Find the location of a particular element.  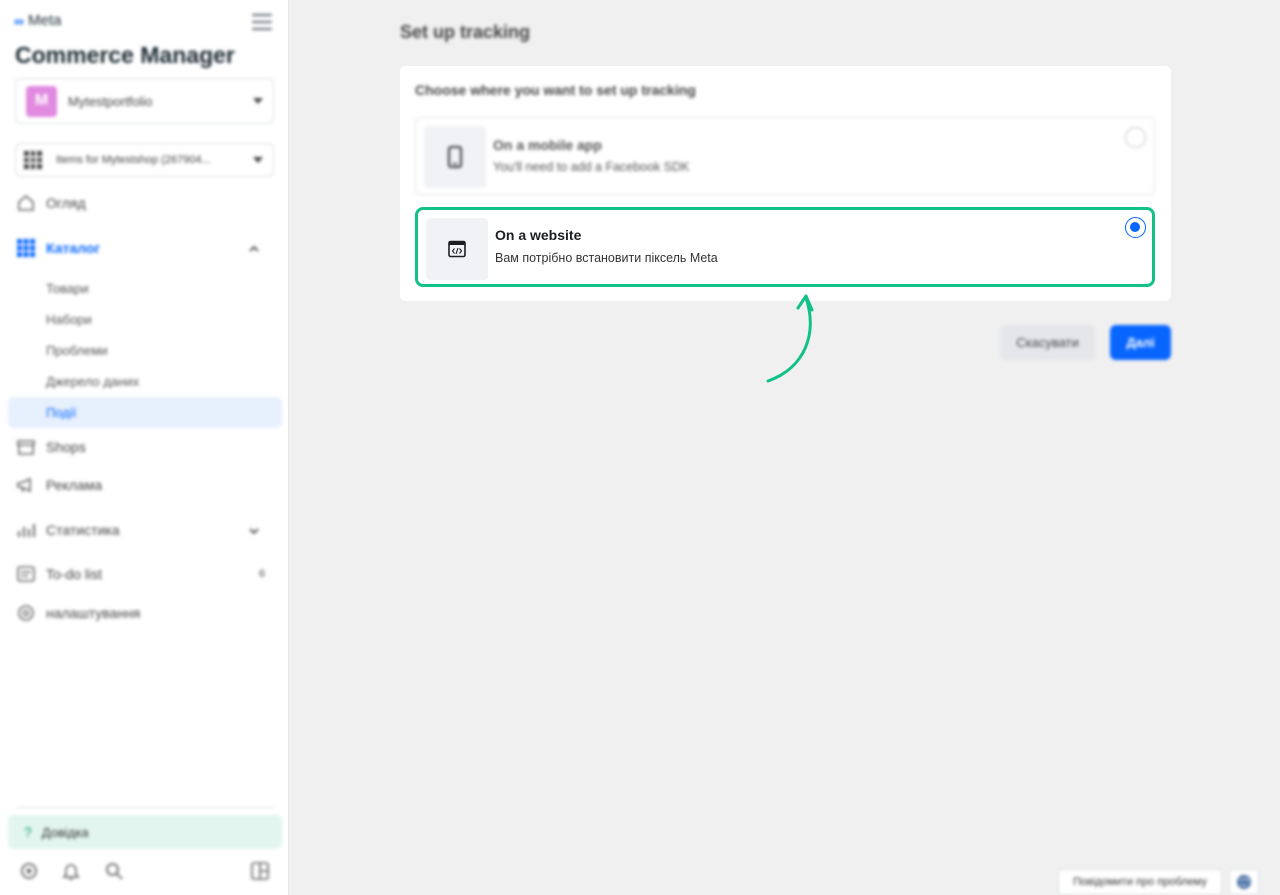

meta-brand: ∞ Meta is located at coordinates (37, 20).